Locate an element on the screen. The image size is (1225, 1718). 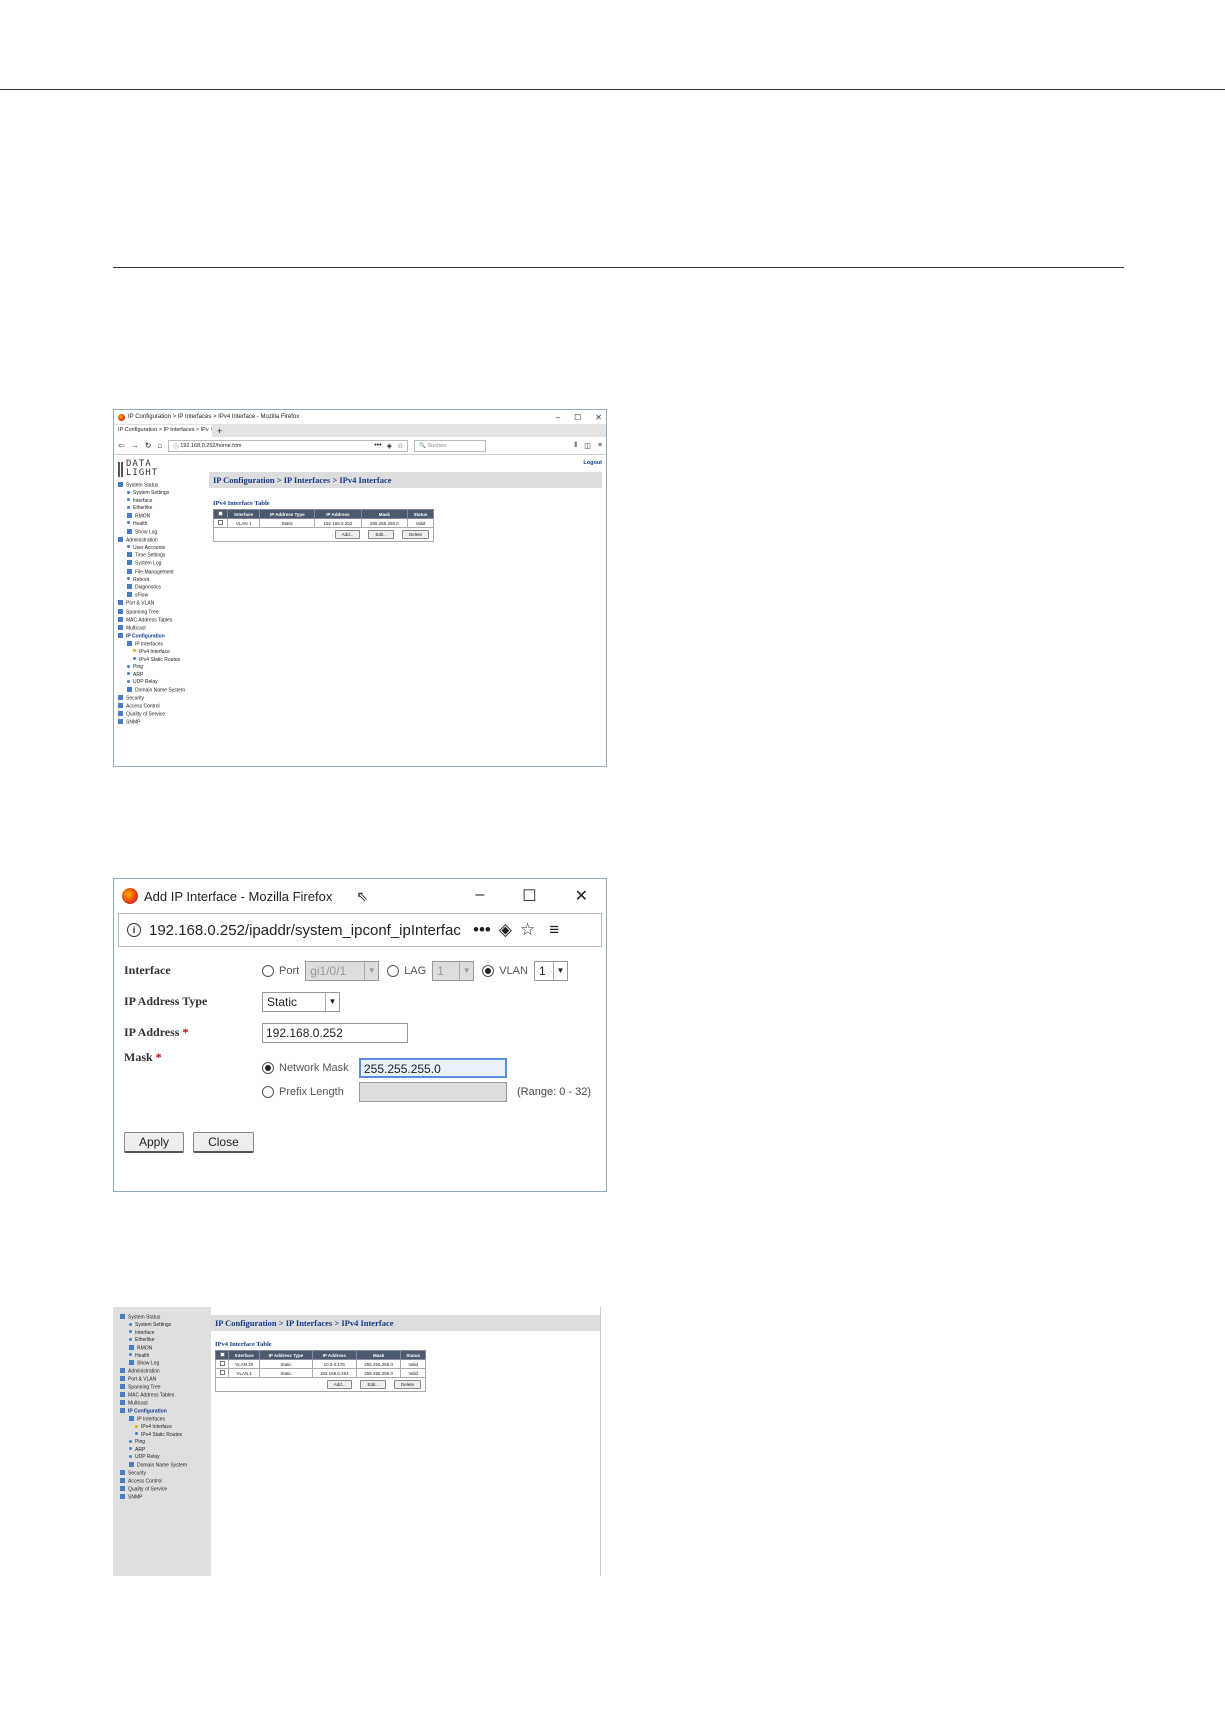
apply-button: Apply is located at coordinates (154, 1142).